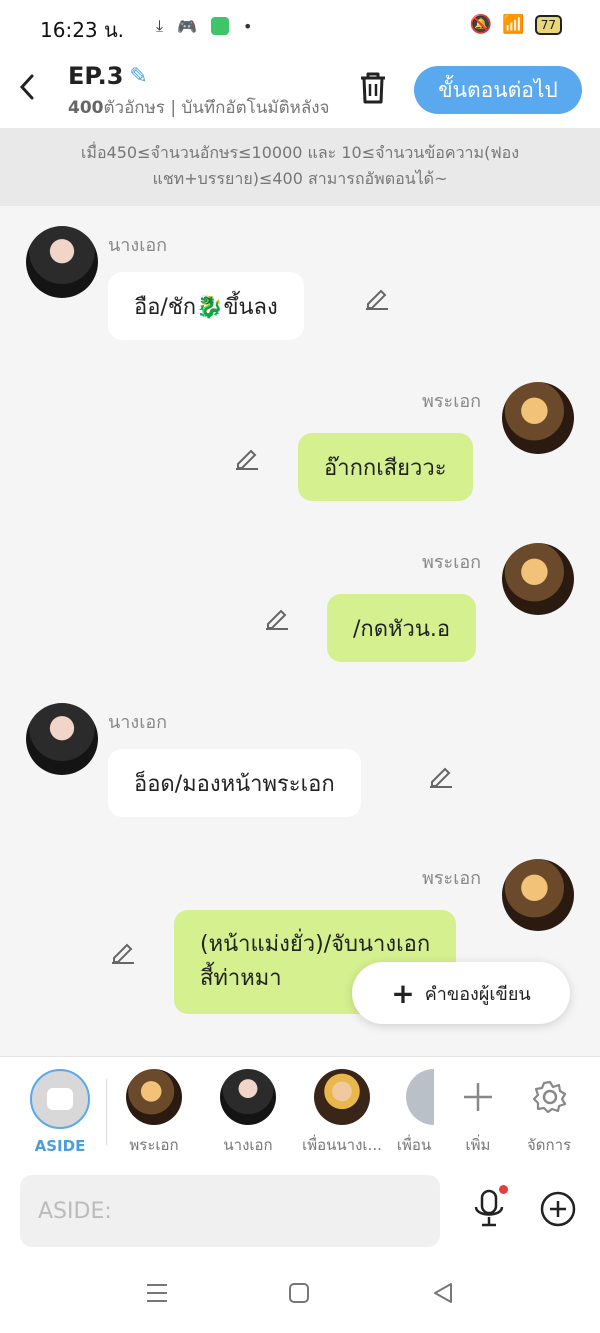 The width and height of the screenshot is (600, 1333). Describe the element at coordinates (96, 76) in the screenshot. I see `page-title: EP.3` at that location.